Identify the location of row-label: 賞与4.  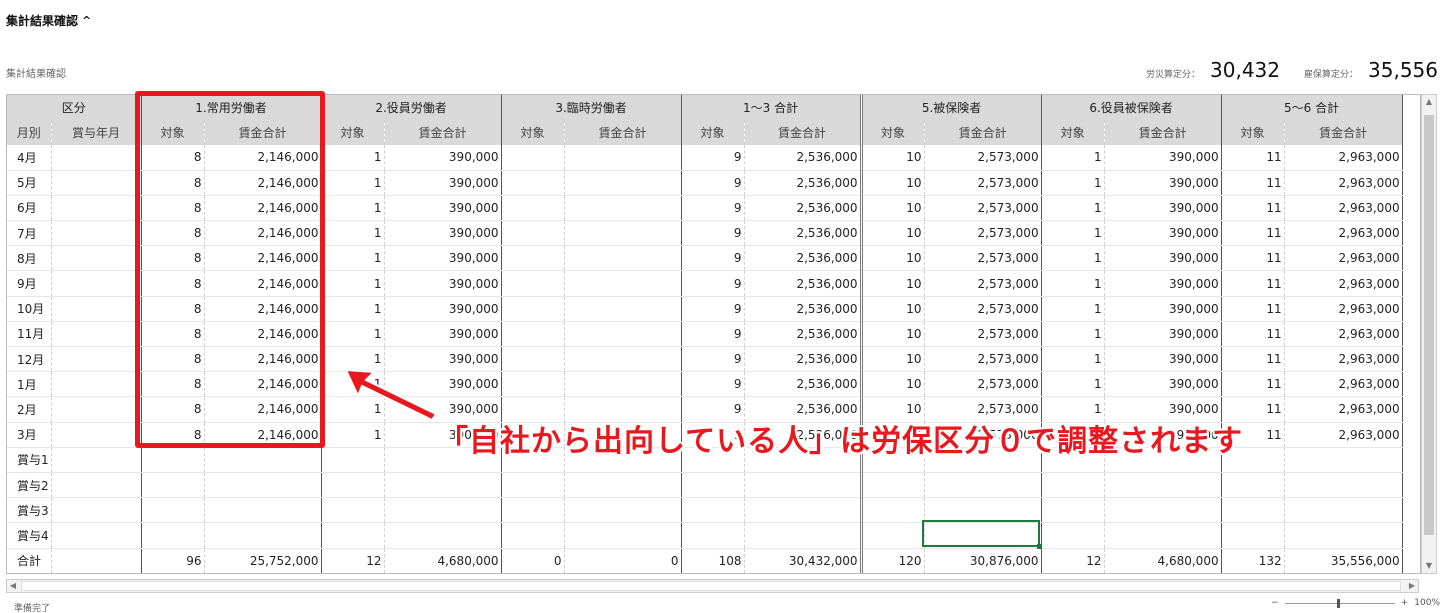
(29, 535).